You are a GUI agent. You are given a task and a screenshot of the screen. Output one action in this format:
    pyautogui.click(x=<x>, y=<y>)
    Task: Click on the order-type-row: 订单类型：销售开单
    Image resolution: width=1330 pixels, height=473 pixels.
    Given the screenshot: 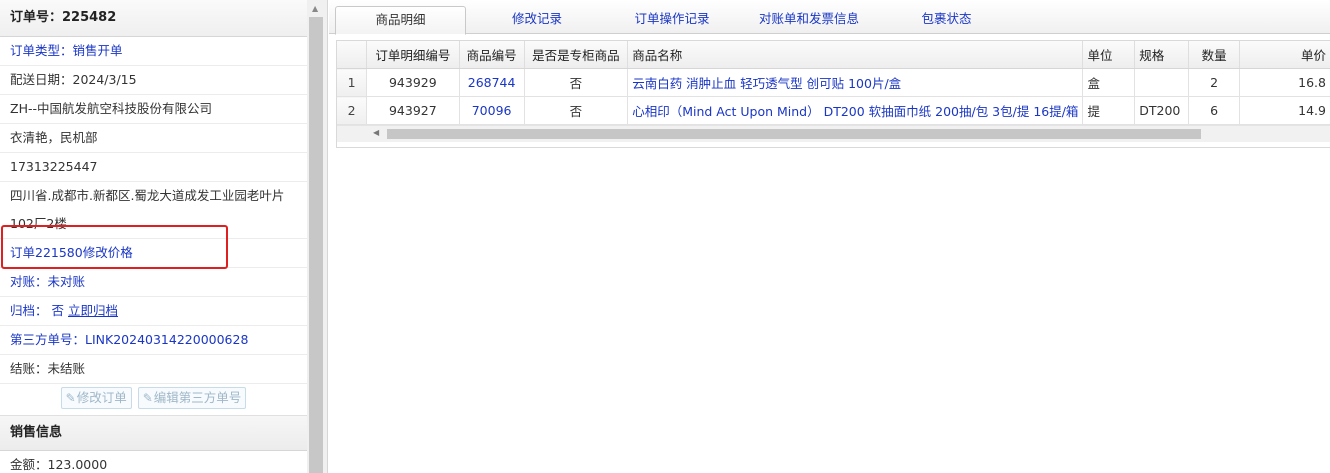 What is the action you would take?
    pyautogui.click(x=153, y=51)
    